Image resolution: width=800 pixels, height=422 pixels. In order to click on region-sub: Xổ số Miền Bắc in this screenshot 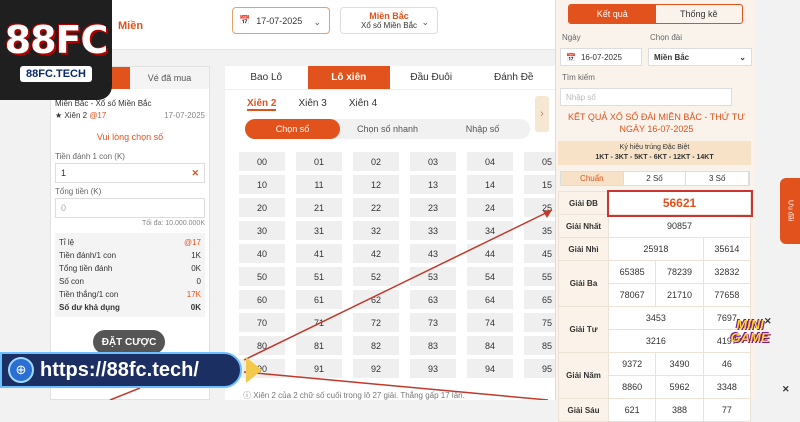, I will do `click(389, 25)`.